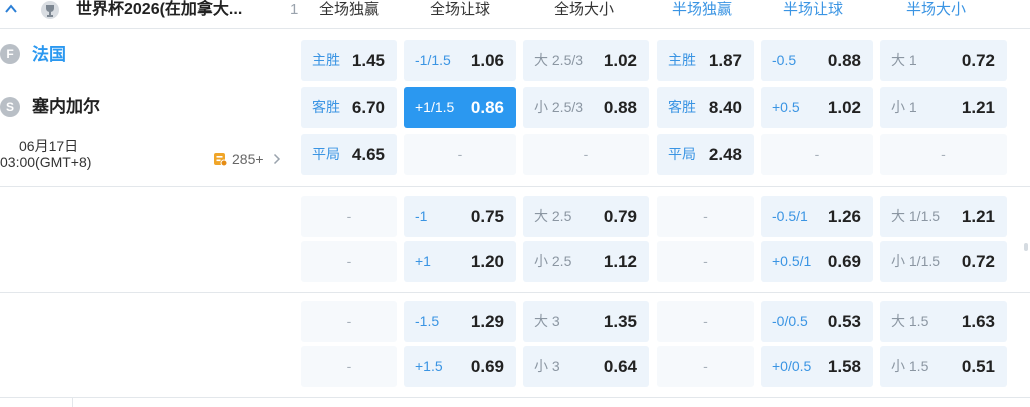 This screenshot has height=407, width=1030. I want to click on odds-ft-home: 主胜 1.45, so click(349, 60).